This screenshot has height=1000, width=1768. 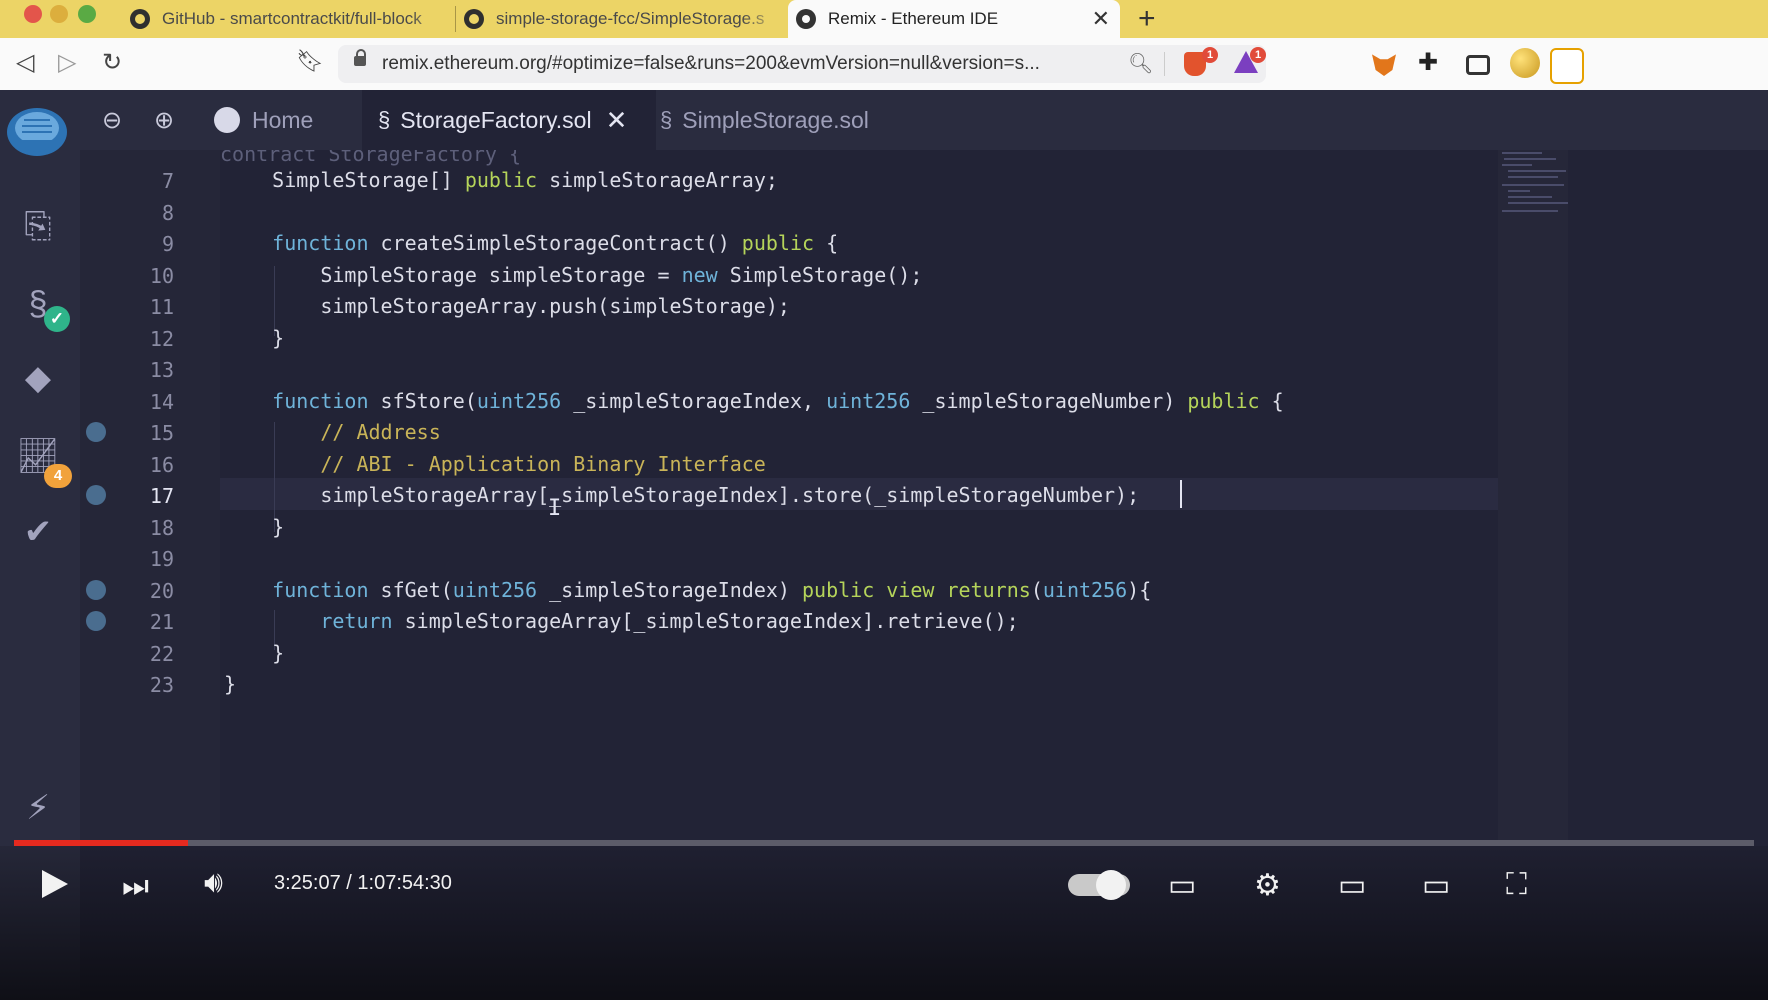 What do you see at coordinates (161, 622) in the screenshot?
I see `line-number: 21` at bounding box center [161, 622].